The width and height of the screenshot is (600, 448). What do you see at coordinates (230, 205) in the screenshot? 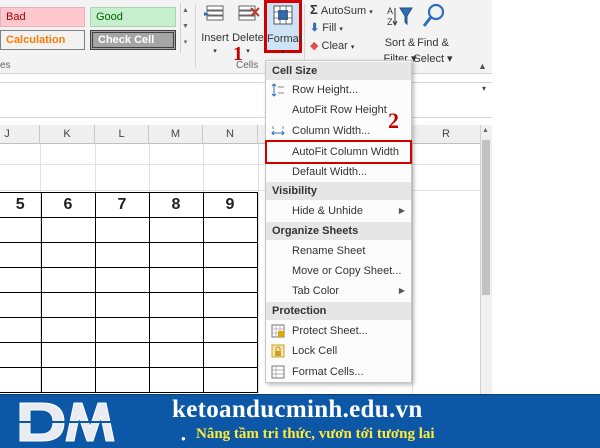
I see `table-cell: 9` at bounding box center [230, 205].